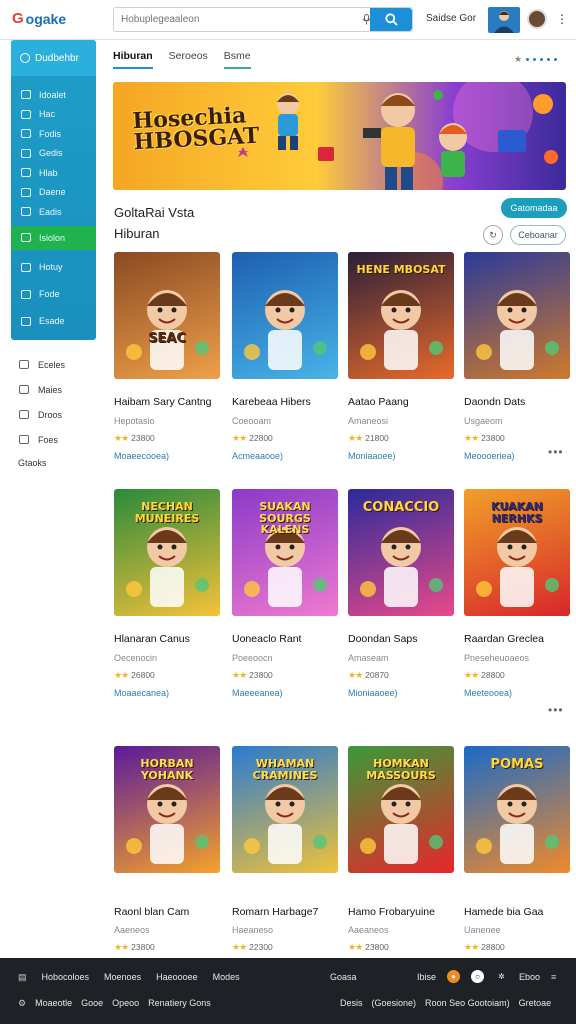  Describe the element at coordinates (394, 1003) in the screenshot. I see `footer-link: (Goesione)` at that location.